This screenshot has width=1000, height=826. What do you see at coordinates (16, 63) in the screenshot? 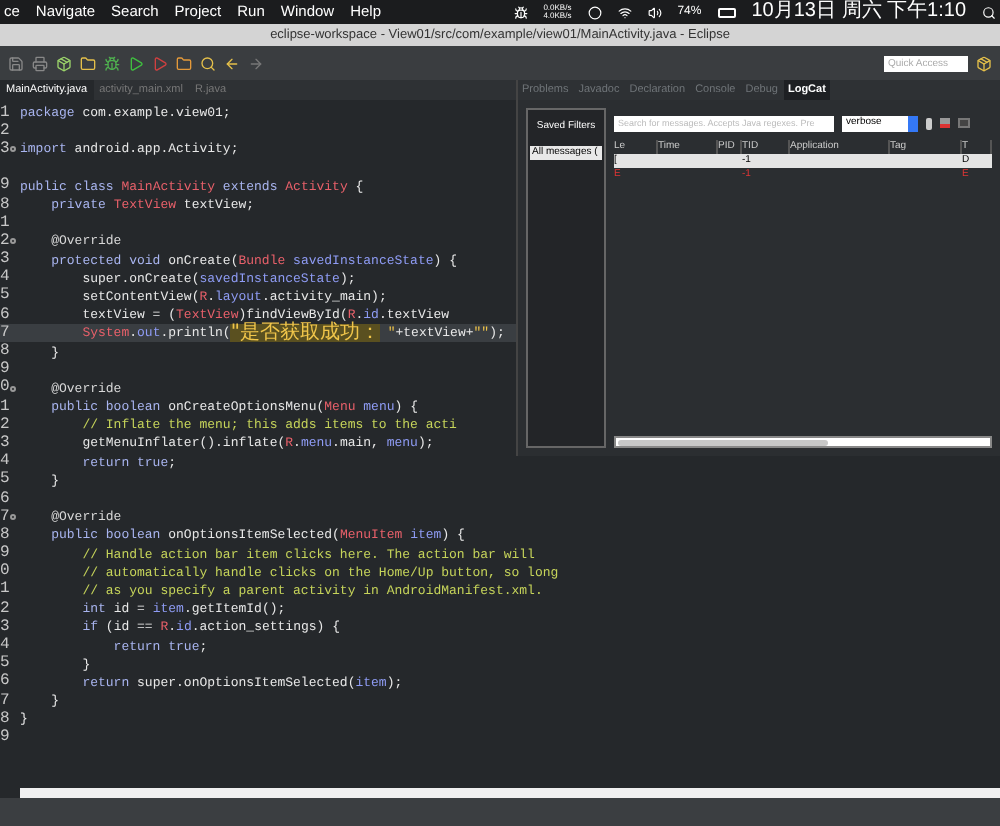
I see `save-icon` at bounding box center [16, 63].